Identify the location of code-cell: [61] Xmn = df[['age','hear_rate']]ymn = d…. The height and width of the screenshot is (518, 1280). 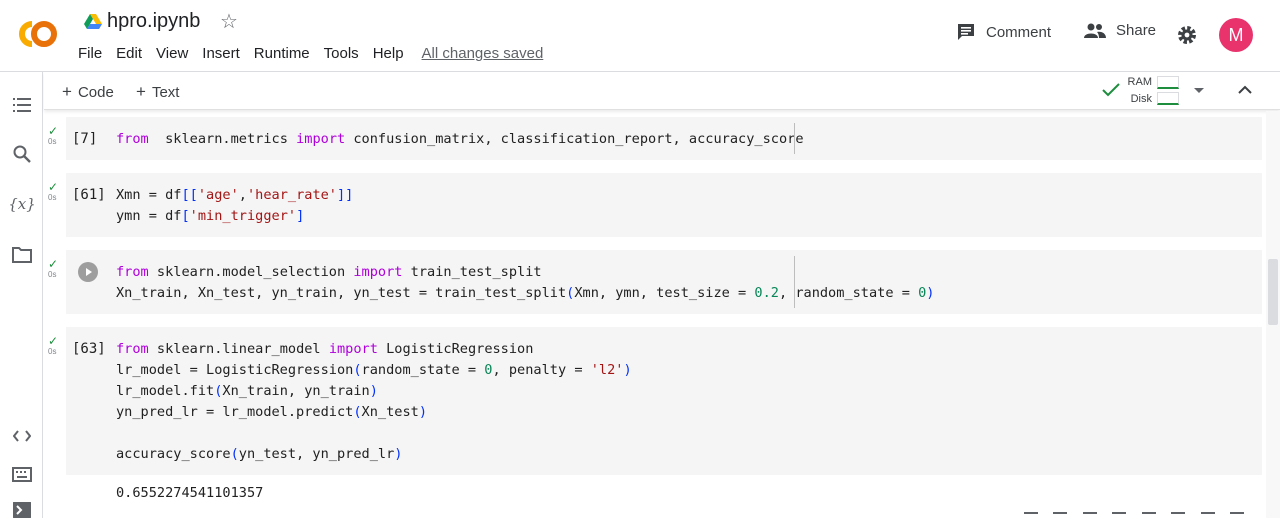
(664, 205).